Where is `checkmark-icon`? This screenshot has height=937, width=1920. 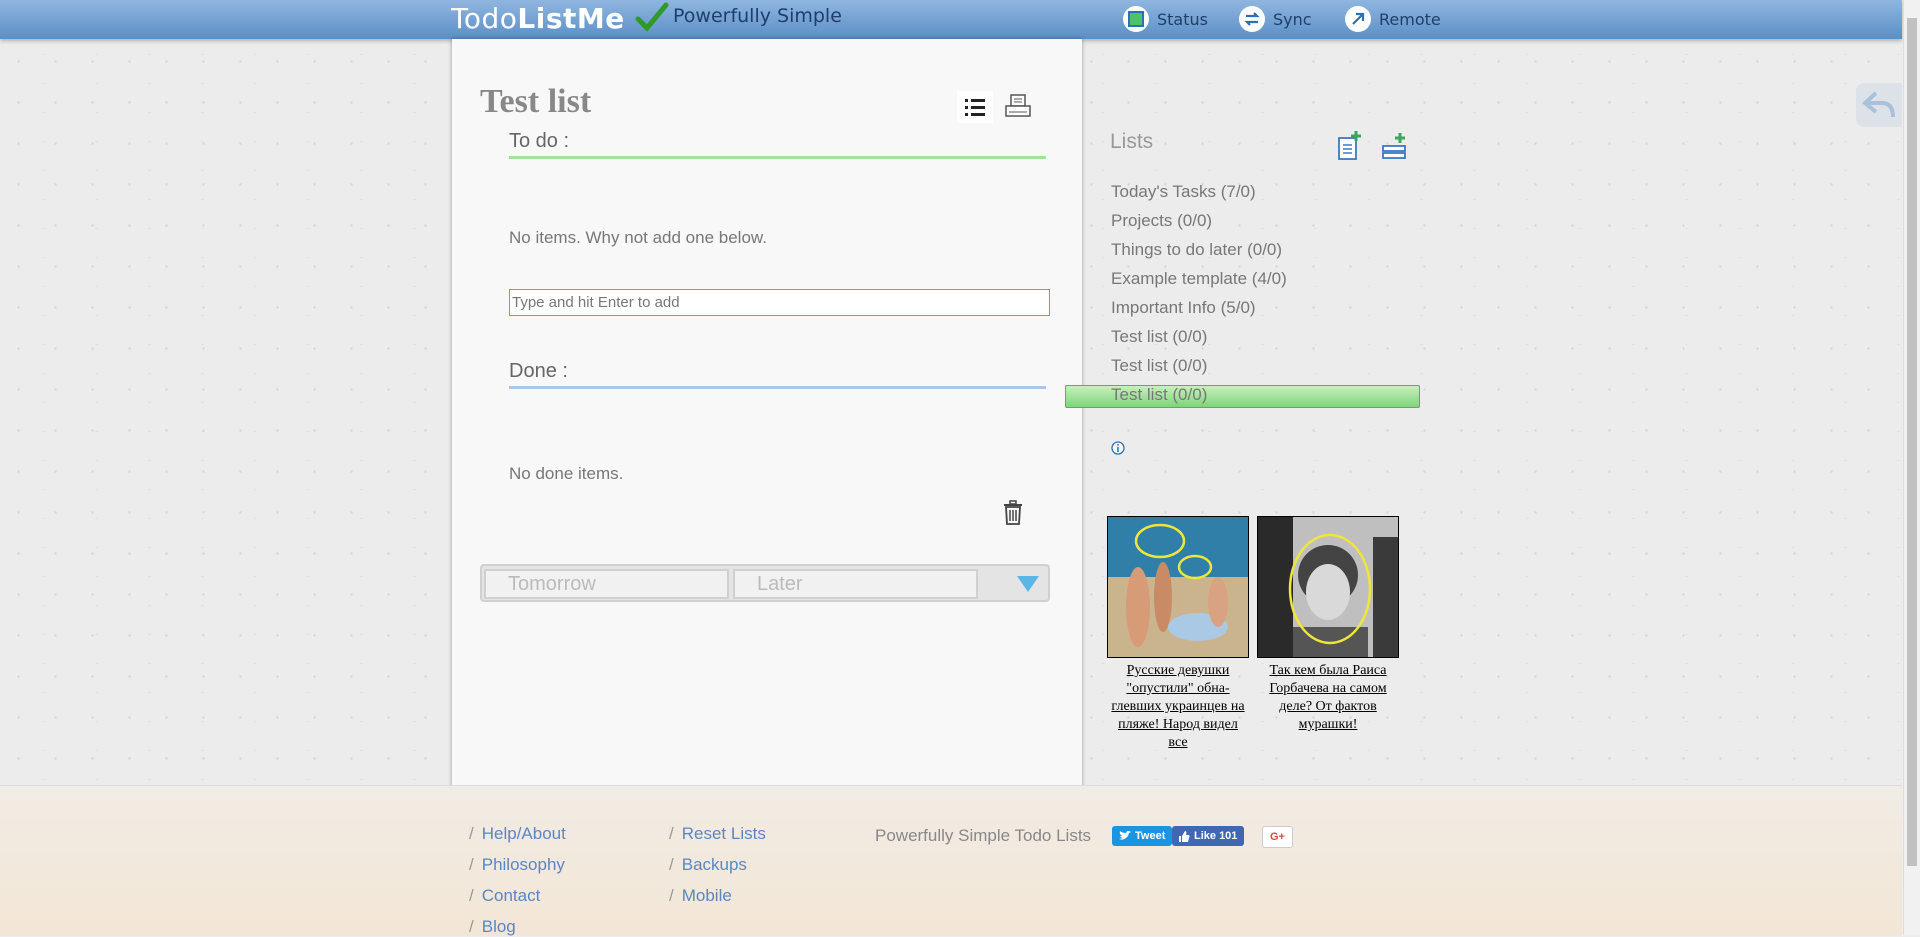
checkmark-icon is located at coordinates (652, 17).